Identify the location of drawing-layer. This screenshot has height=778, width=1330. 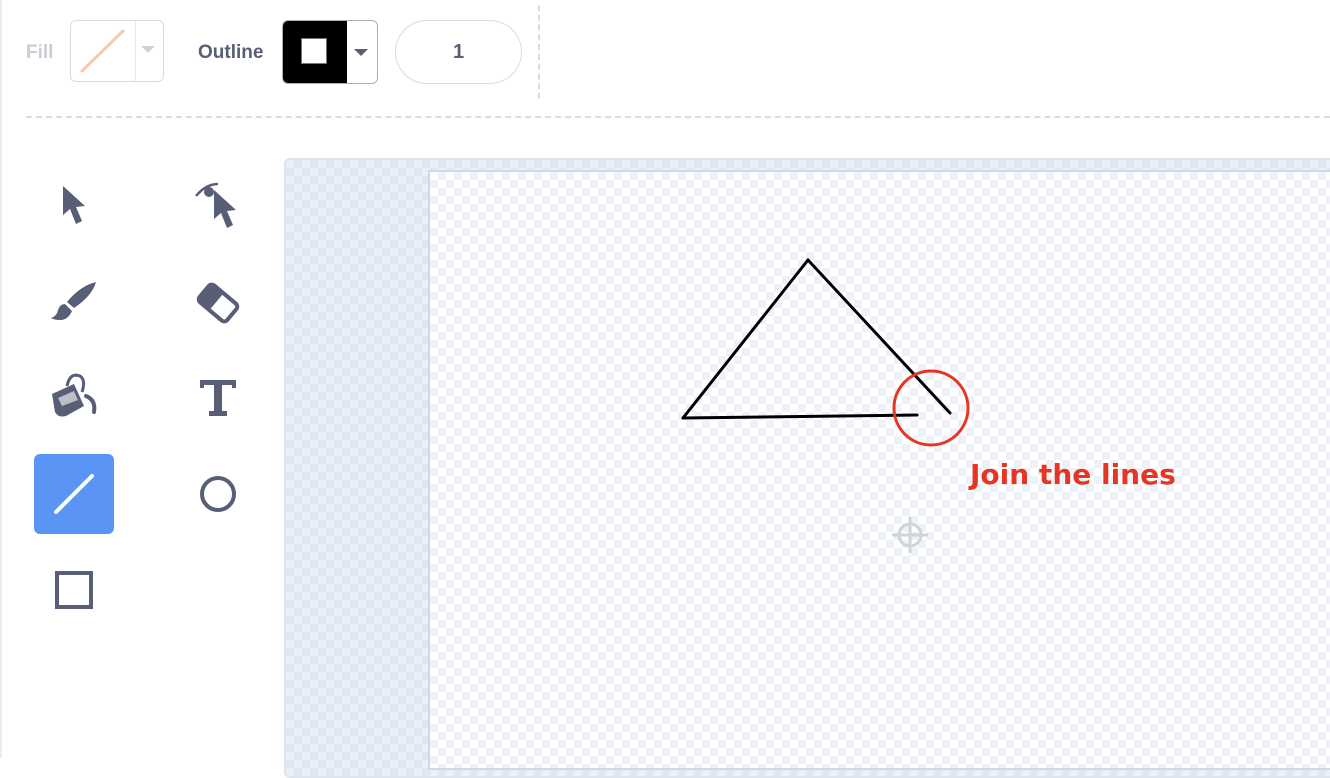
(825, 405).